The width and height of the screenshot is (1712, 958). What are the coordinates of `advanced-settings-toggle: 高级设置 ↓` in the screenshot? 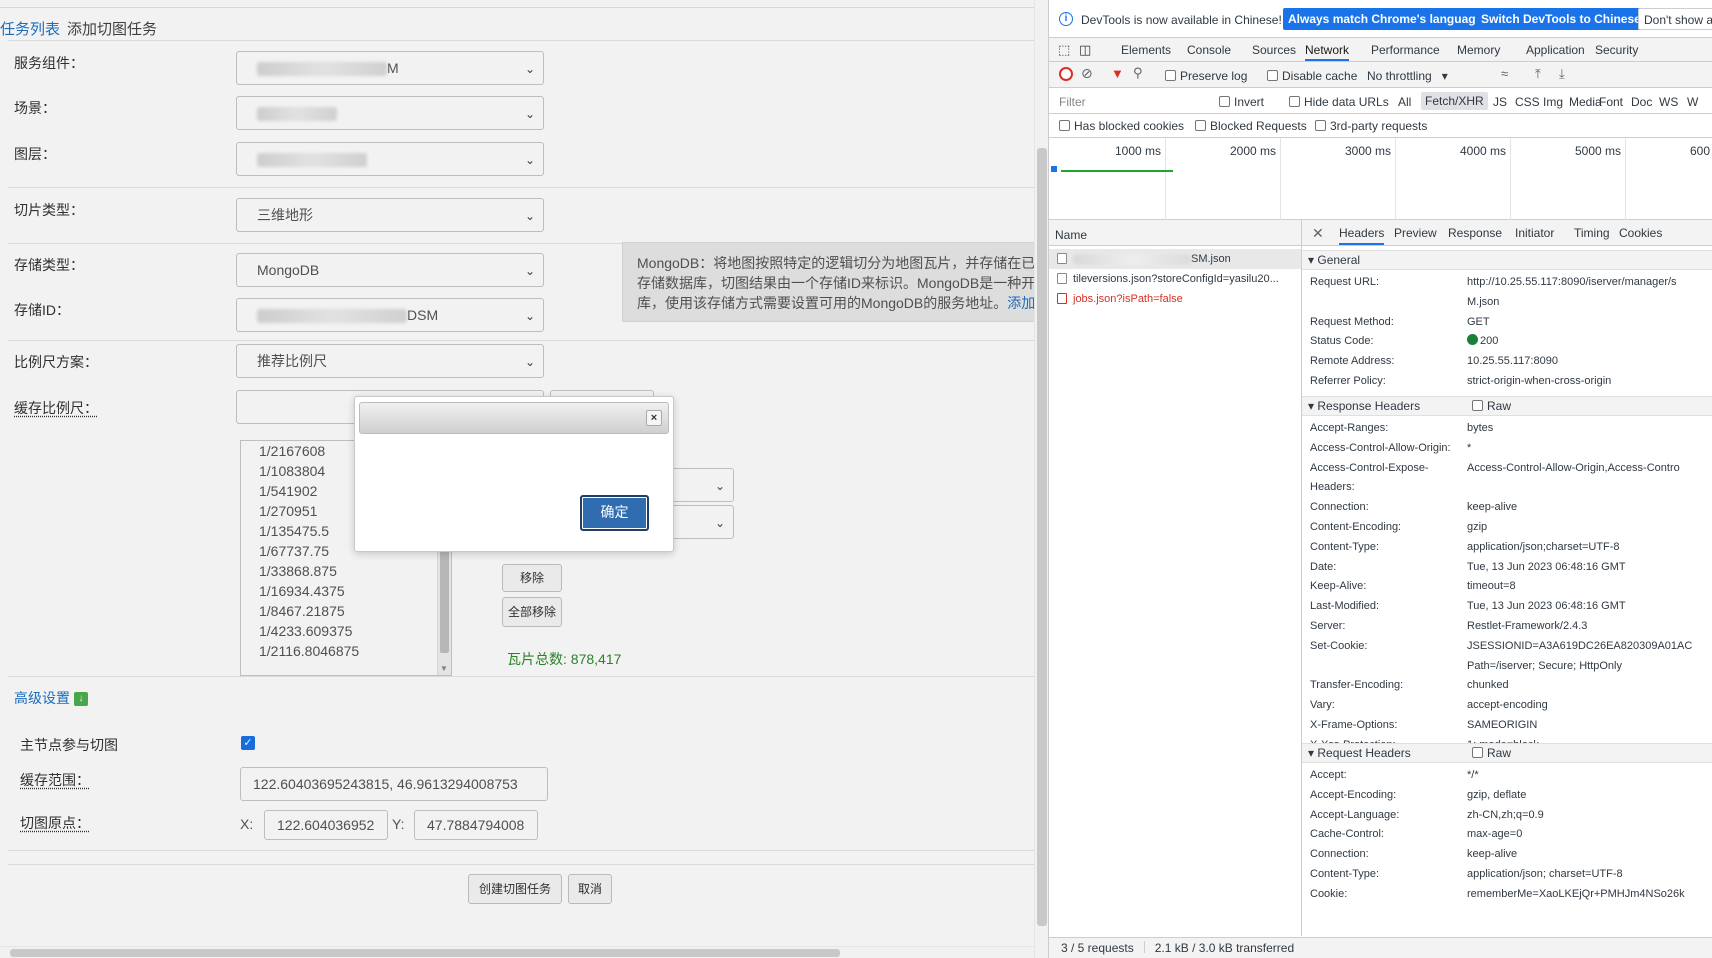 It's located at (51, 698).